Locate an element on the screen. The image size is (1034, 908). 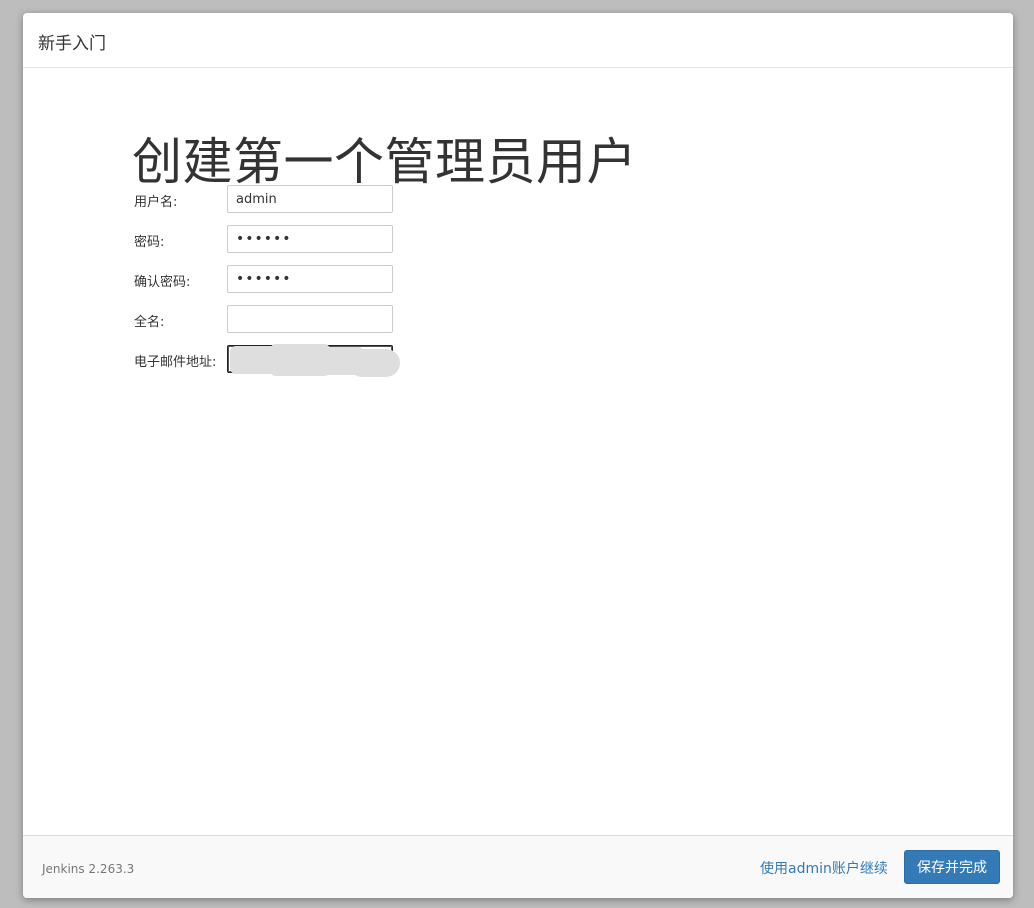
confirm-password-input is located at coordinates (310, 279).